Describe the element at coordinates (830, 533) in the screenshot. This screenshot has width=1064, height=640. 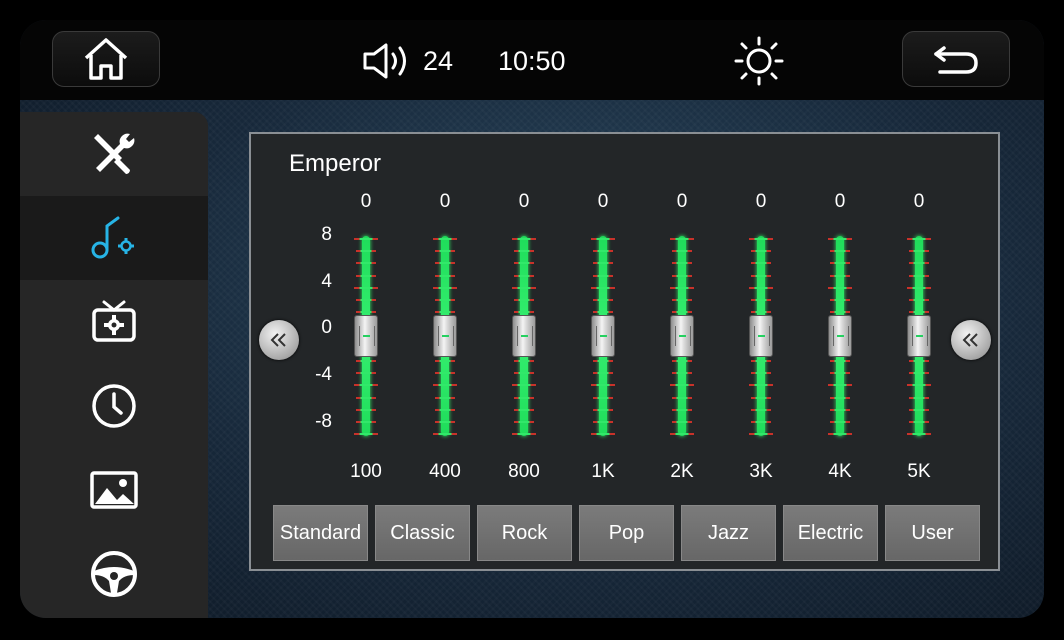
I see `preset-button-electric: Electric` at that location.